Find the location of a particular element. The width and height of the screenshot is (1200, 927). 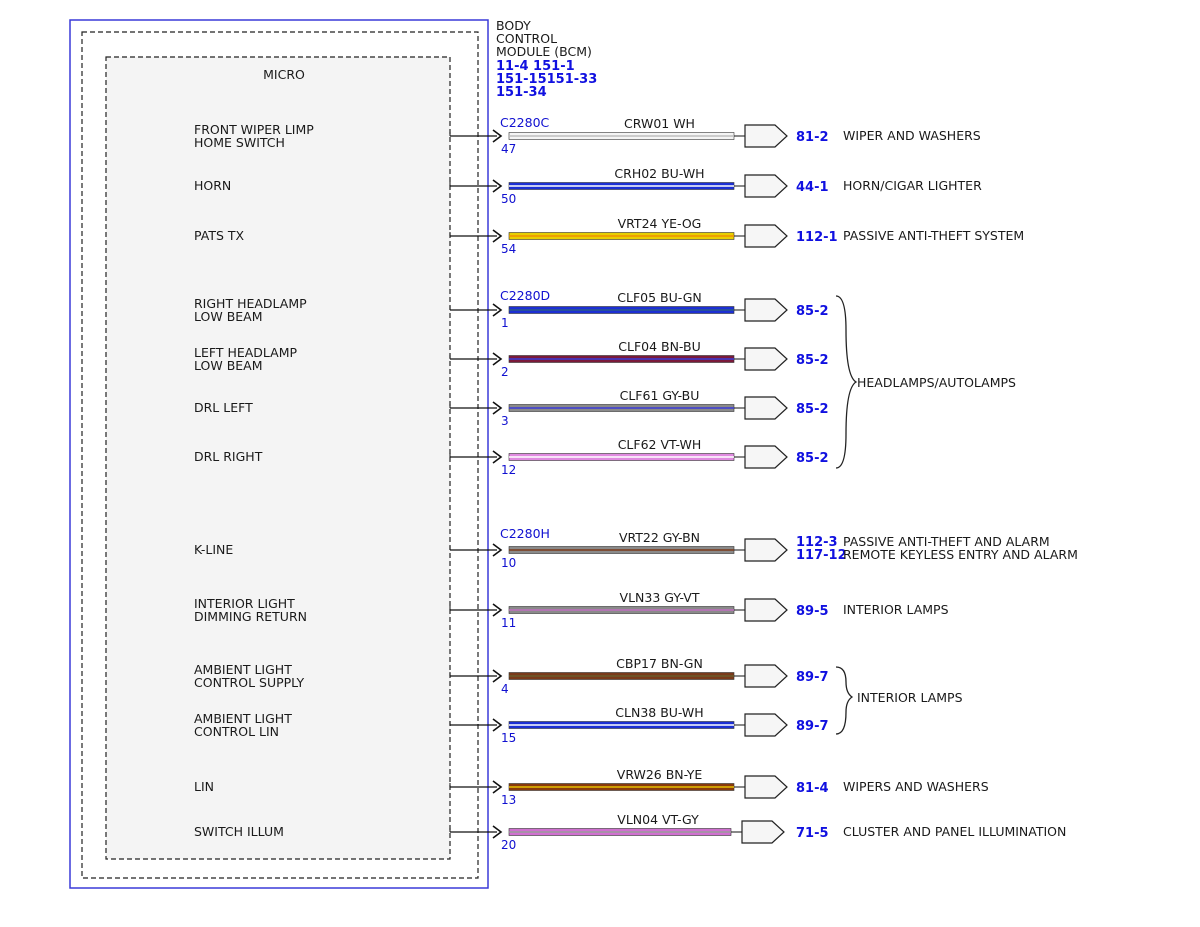

destination-label: HORN/CIGAR LIGHTER is located at coordinates (912, 185).